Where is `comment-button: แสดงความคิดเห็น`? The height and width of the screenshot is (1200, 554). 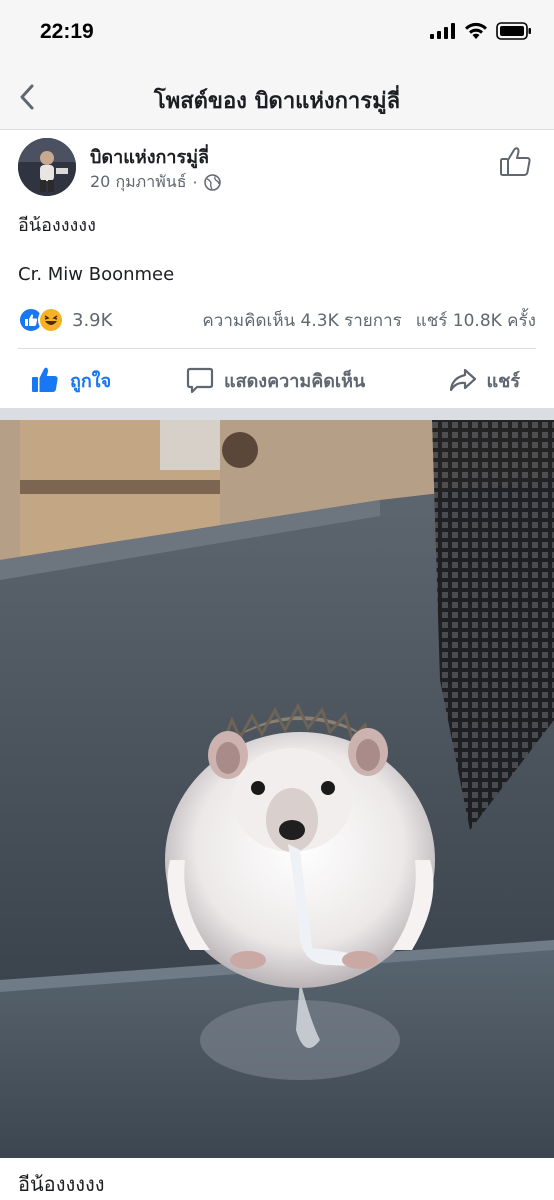
comment-button: แสดงความคิดเห็น is located at coordinates (275, 380).